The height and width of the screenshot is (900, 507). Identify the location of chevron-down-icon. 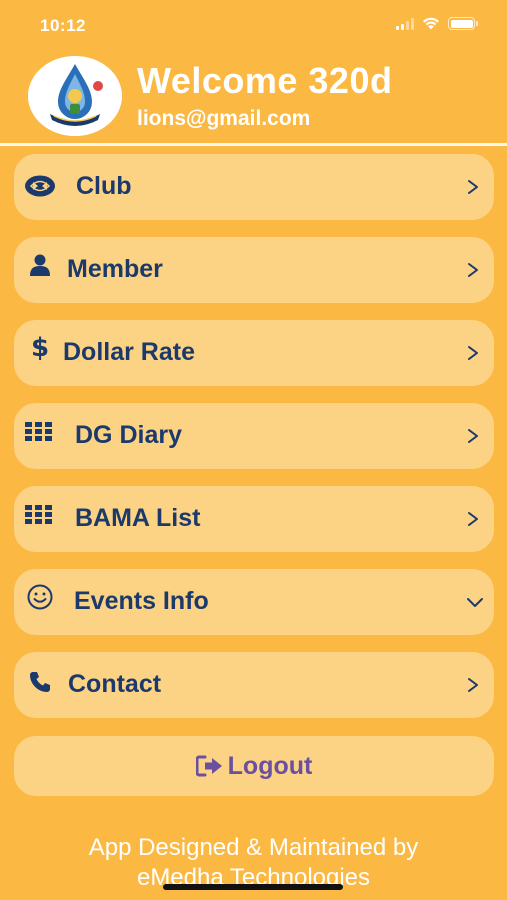
(475, 602).